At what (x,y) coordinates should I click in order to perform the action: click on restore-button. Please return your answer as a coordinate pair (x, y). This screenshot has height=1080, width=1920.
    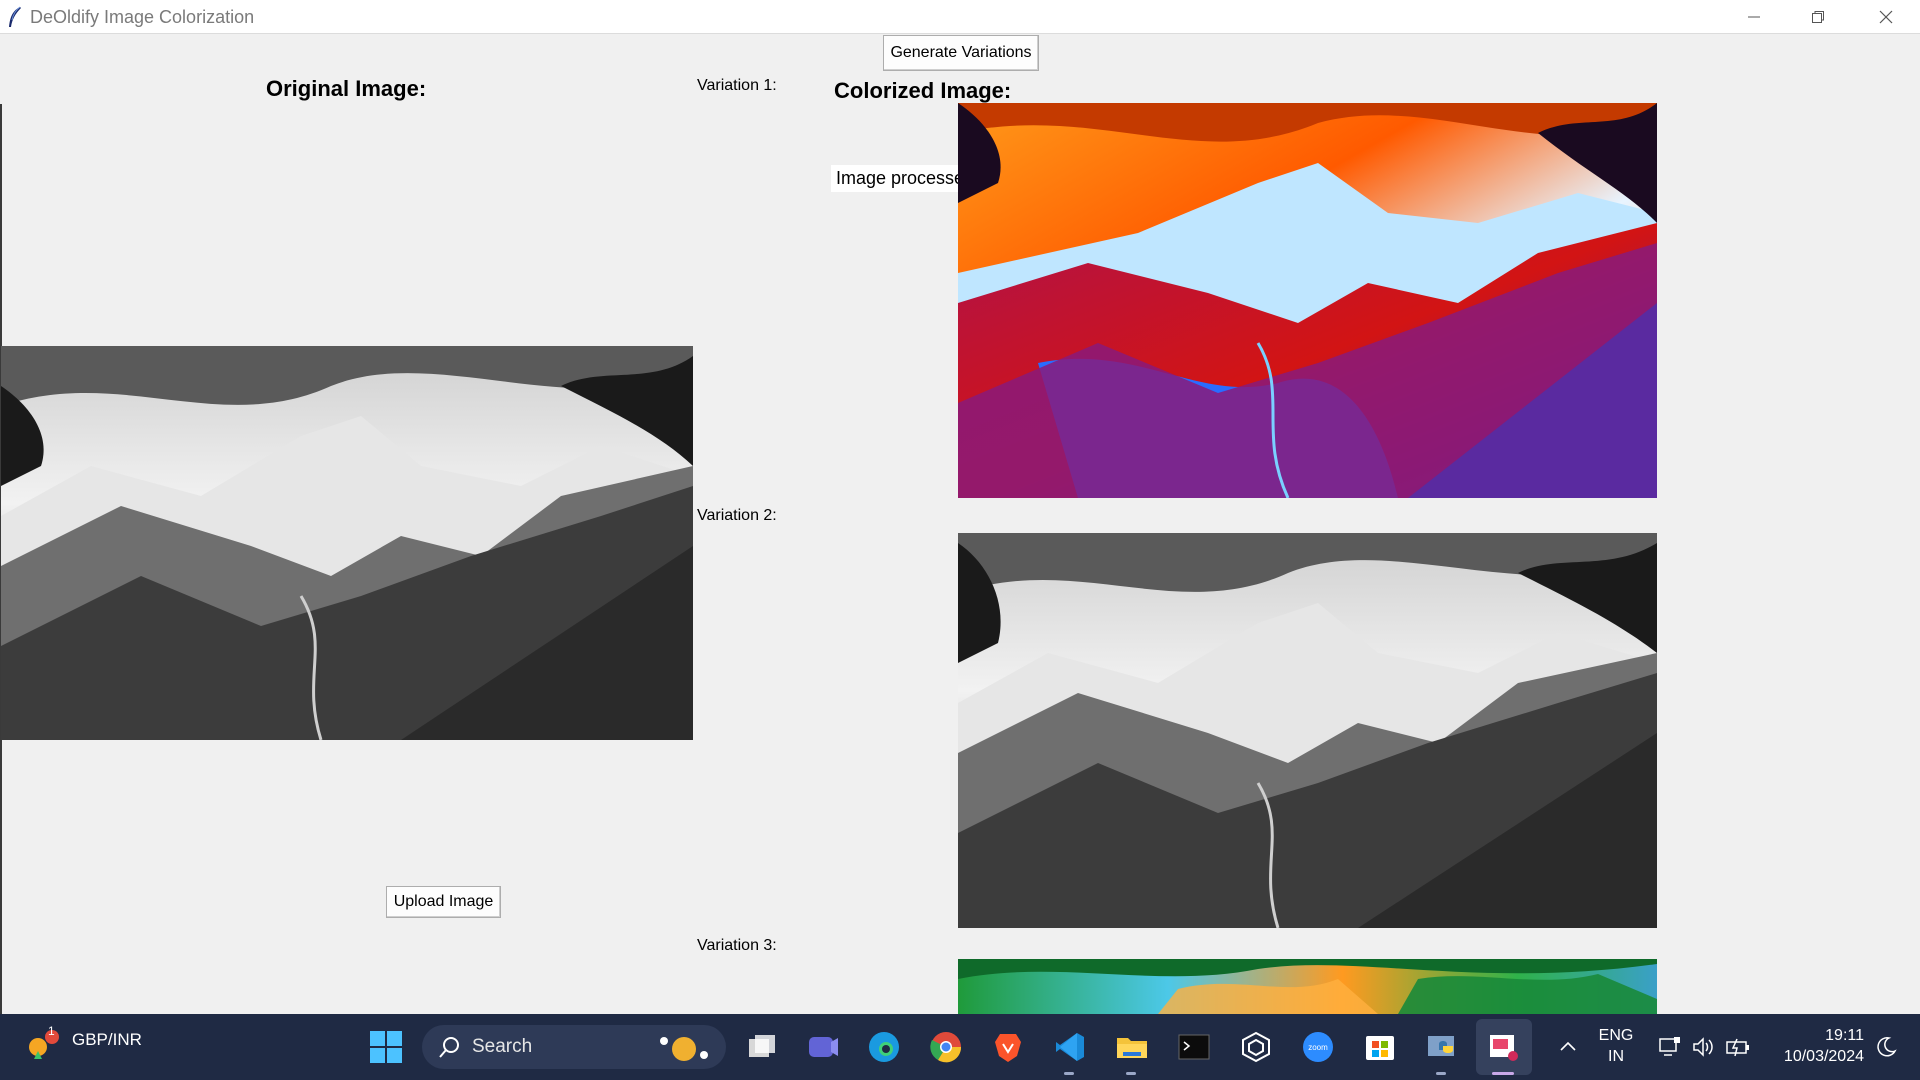
    Looking at the image, I should click on (1818, 16).